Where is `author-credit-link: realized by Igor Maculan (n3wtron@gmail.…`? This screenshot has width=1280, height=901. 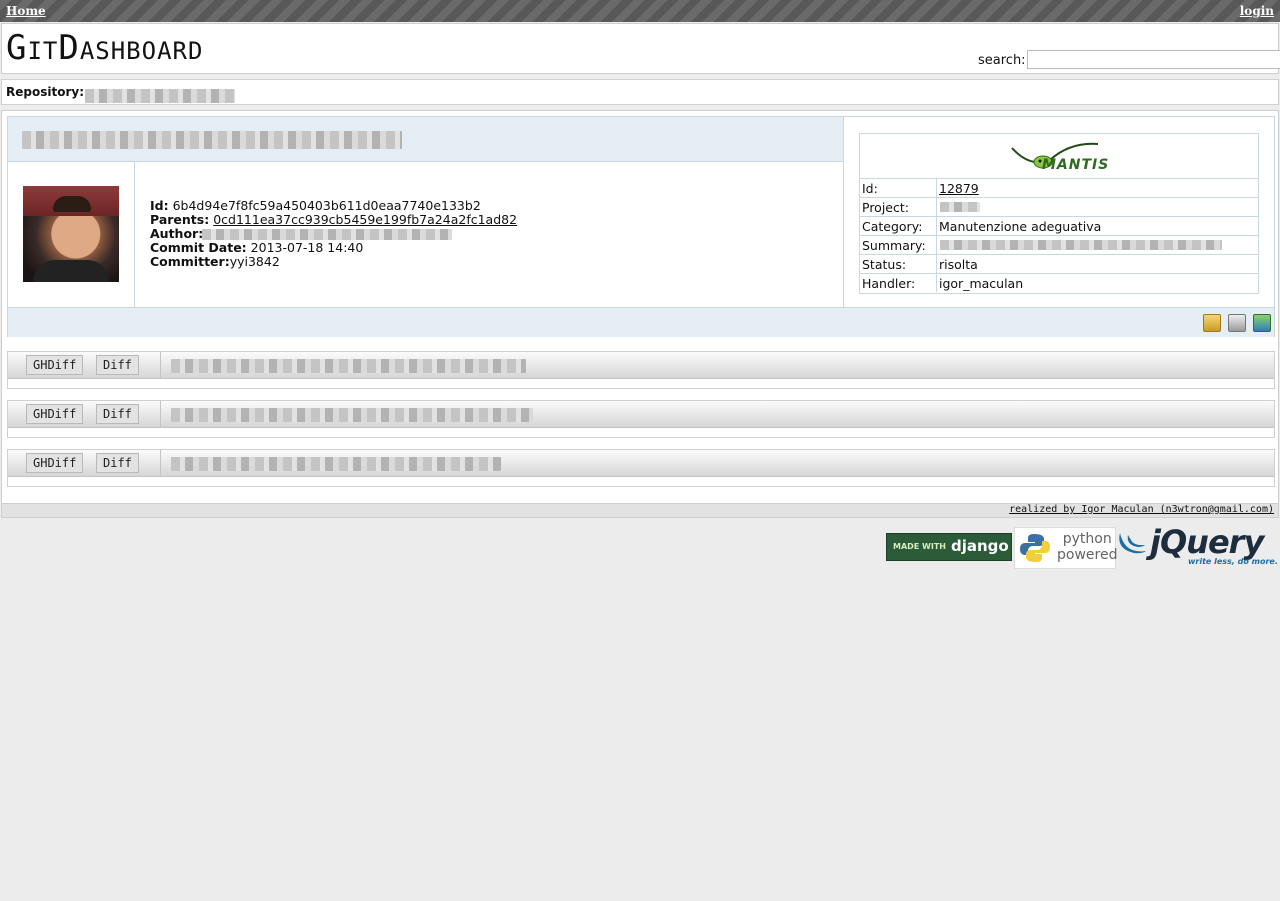
author-credit-link: realized by Igor Maculan (n3wtron@gmail.… is located at coordinates (1141, 509).